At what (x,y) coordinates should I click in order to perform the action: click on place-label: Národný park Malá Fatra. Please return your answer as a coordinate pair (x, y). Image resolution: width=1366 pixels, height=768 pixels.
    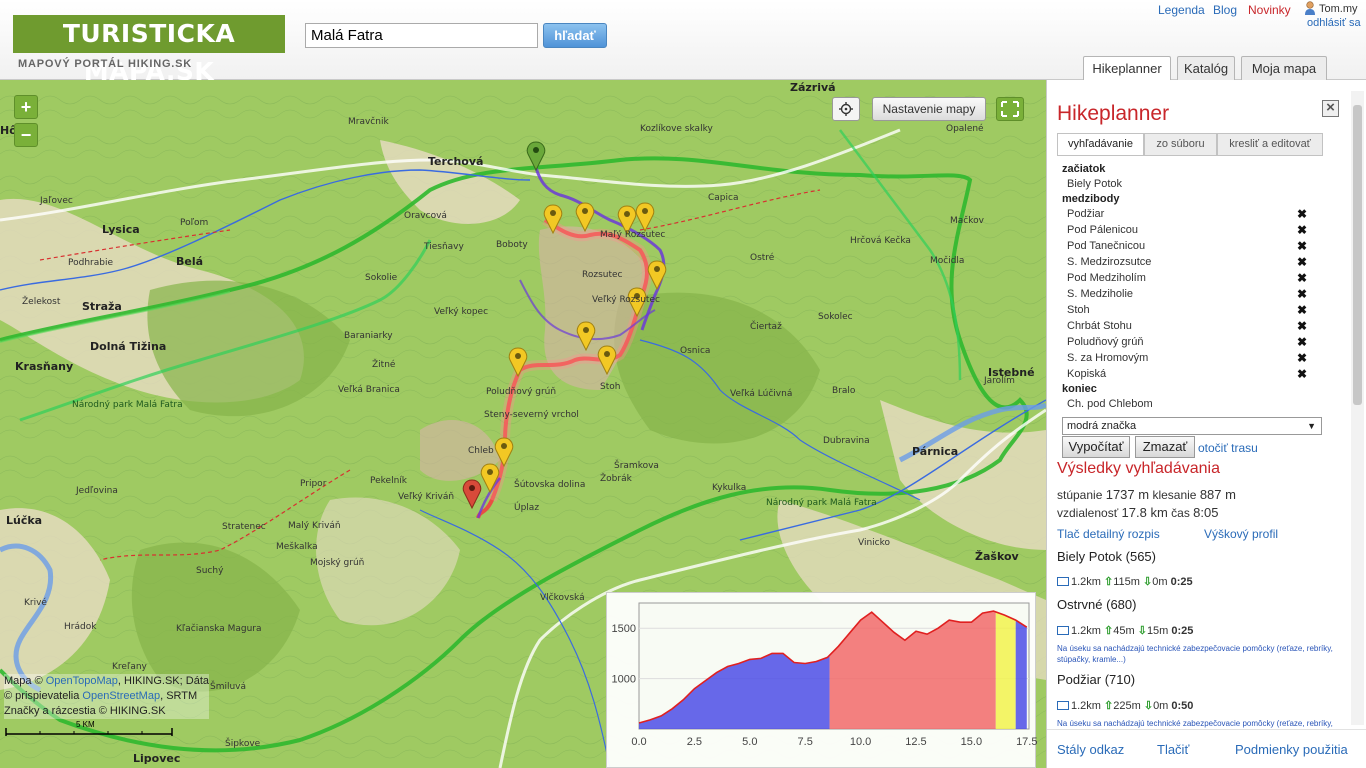
    Looking at the image, I should click on (127, 405).